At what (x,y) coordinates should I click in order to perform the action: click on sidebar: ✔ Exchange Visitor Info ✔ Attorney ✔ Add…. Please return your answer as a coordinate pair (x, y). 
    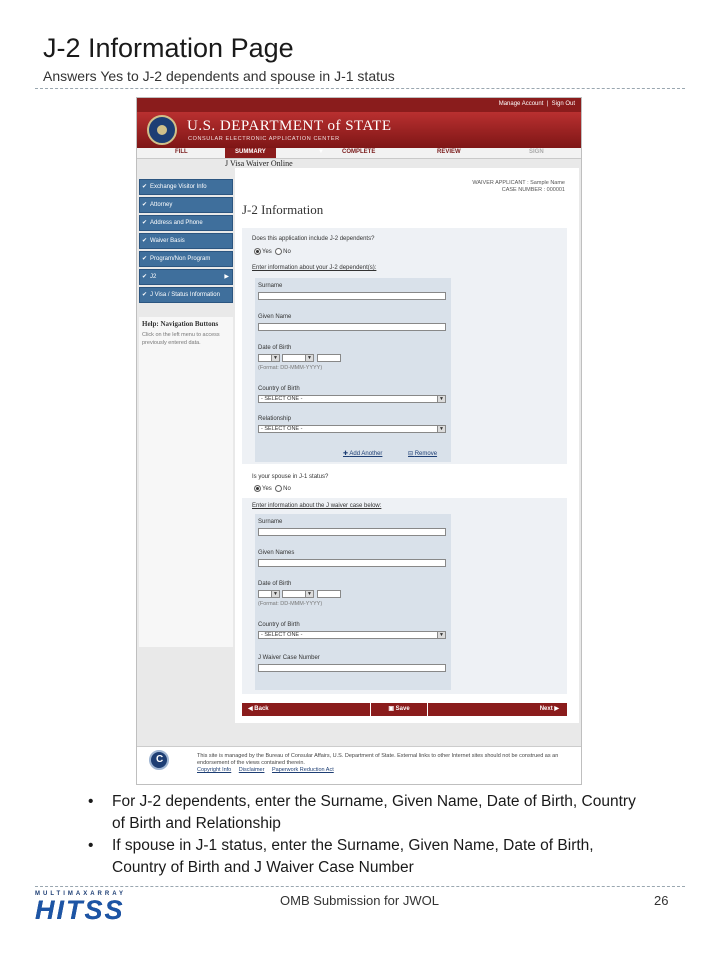
    Looking at the image, I should click on (186, 242).